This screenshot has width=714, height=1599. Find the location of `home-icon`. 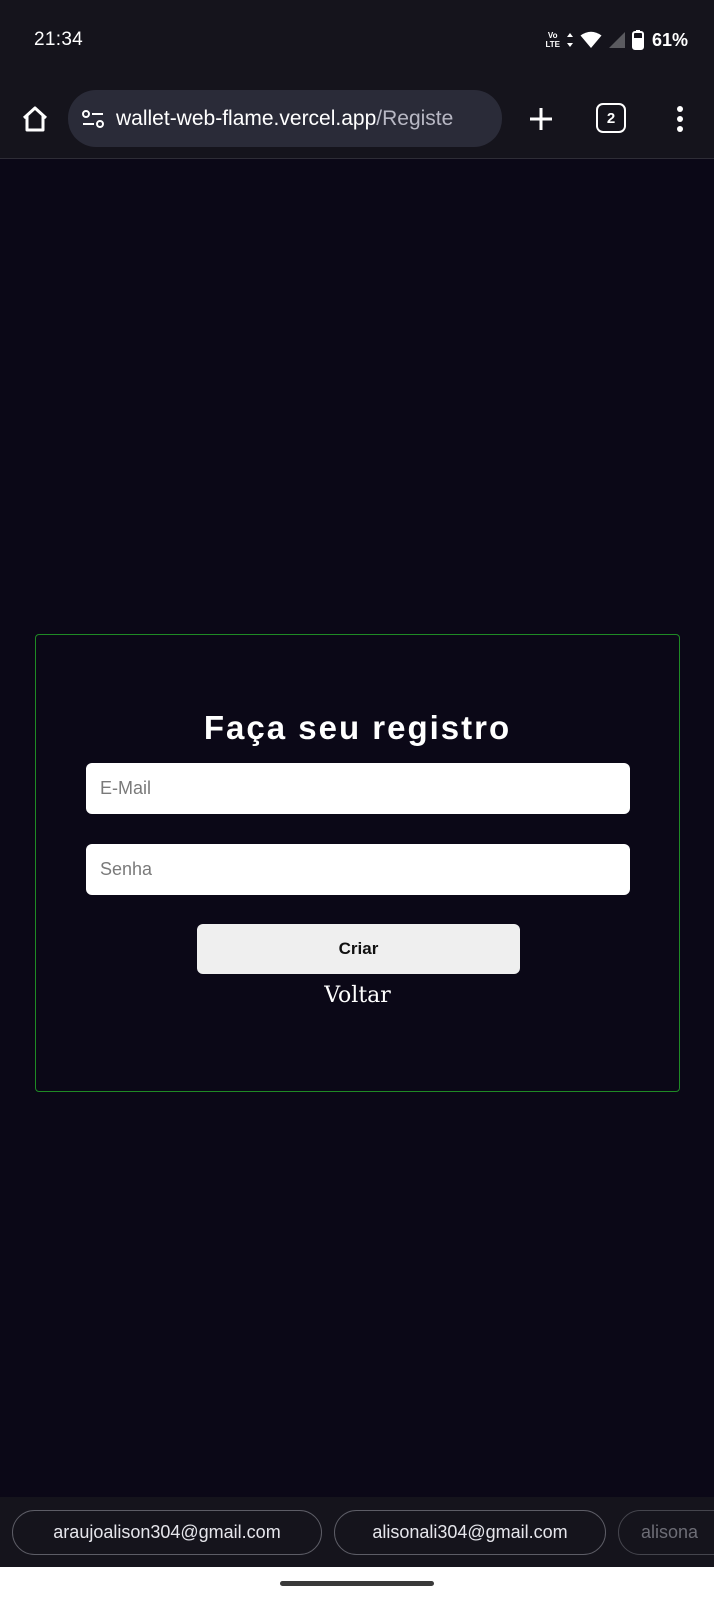

home-icon is located at coordinates (35, 119).